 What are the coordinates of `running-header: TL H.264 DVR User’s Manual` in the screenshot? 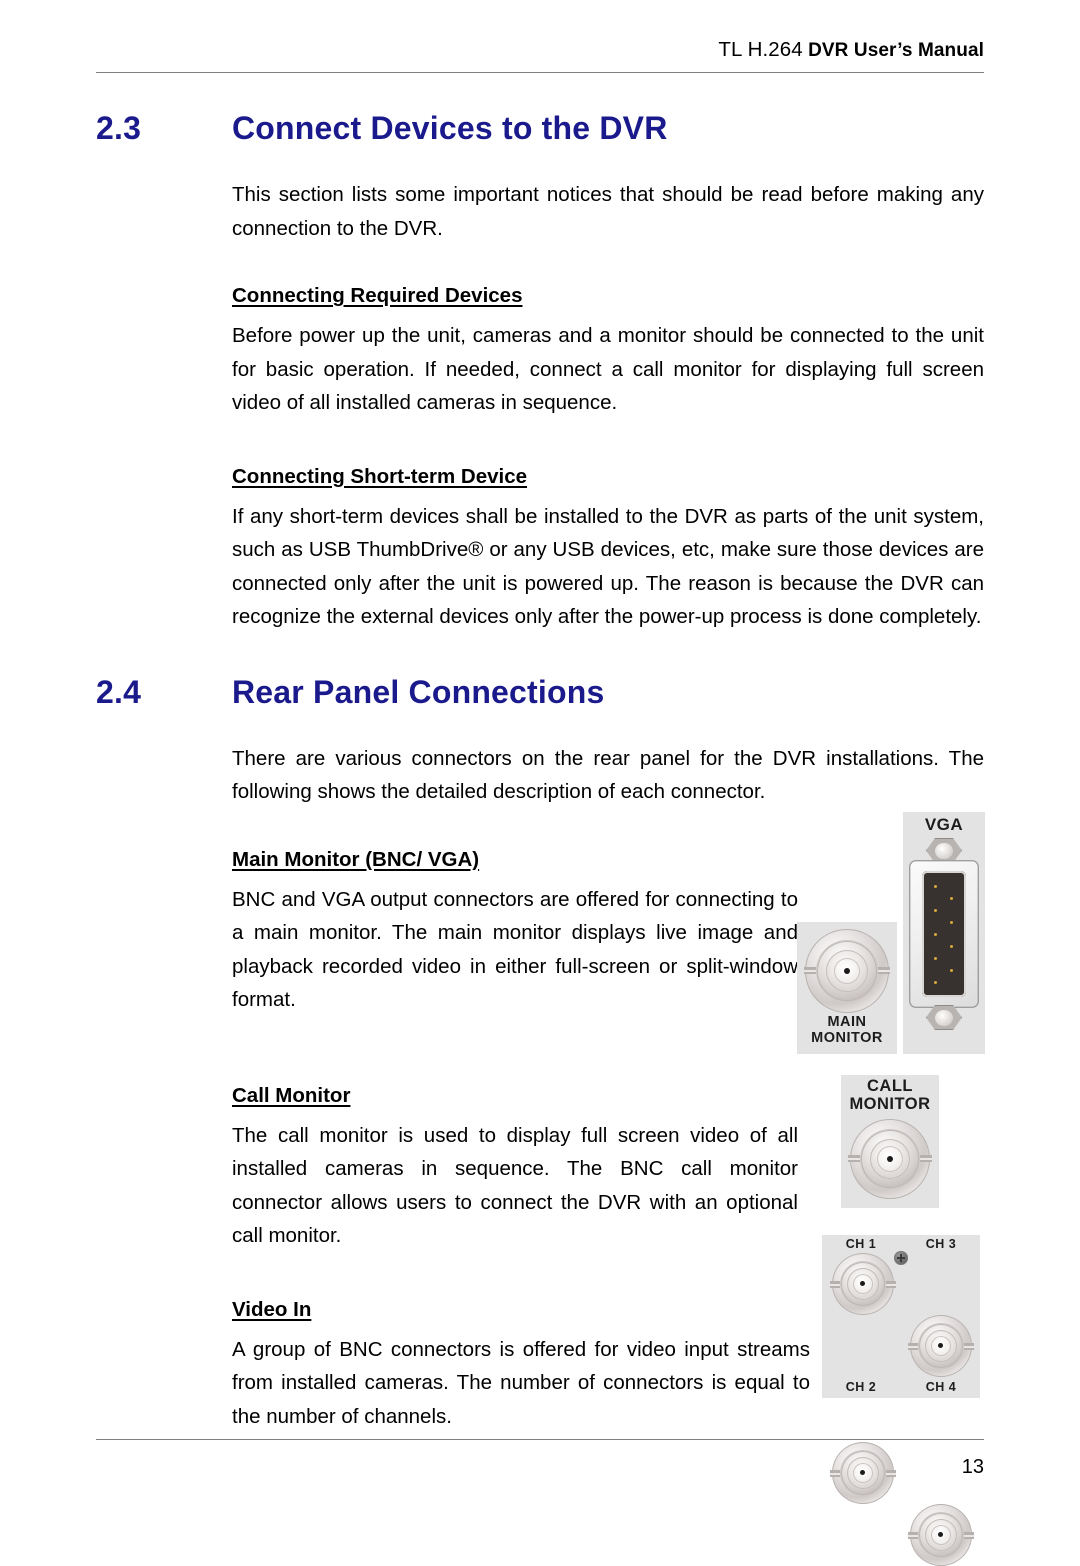 It's located at (540, 50).